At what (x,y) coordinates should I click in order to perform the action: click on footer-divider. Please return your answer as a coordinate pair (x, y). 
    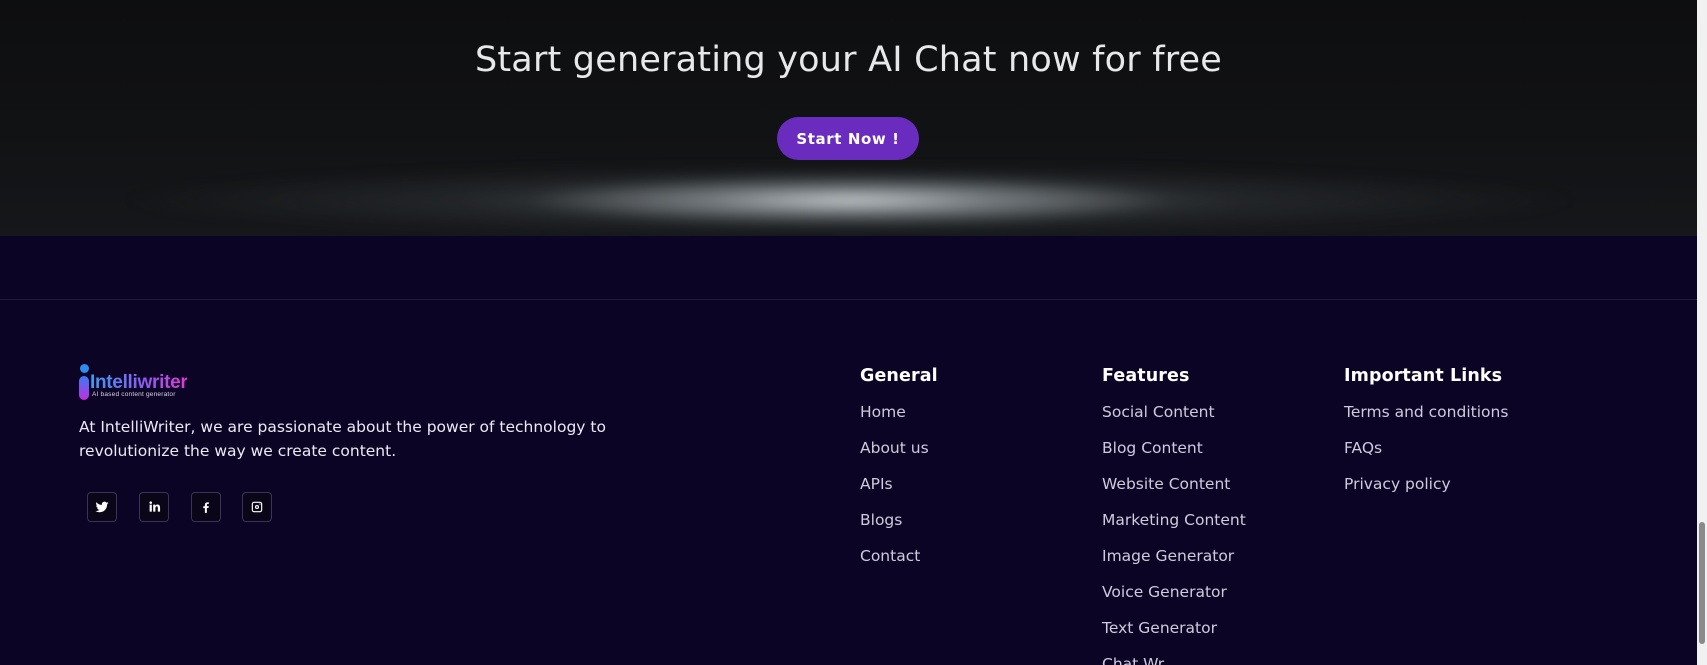
    Looking at the image, I should click on (848, 299).